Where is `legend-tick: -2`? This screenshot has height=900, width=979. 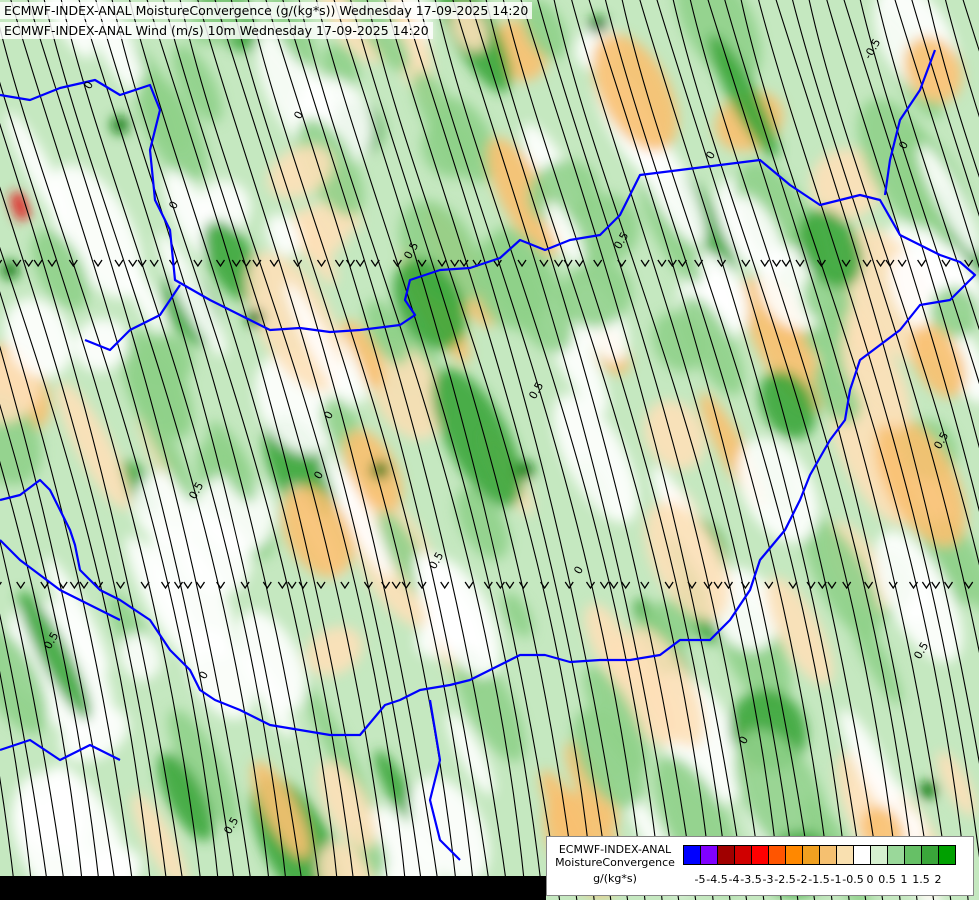
legend-tick: -2 is located at coordinates (802, 879).